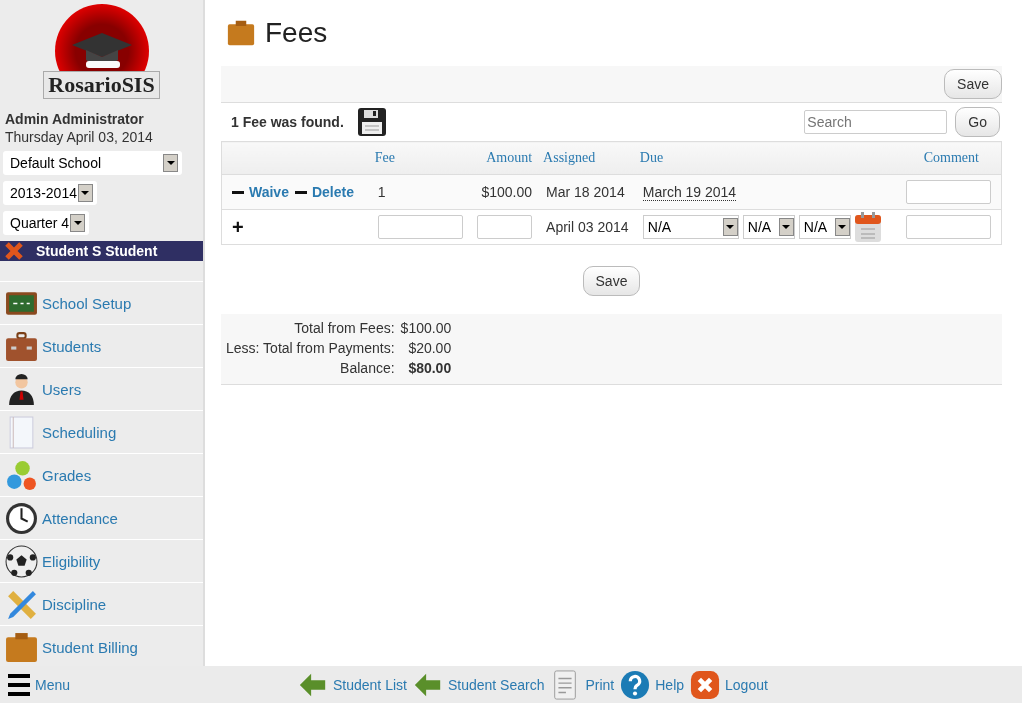  Describe the element at coordinates (101, 561) in the screenshot. I see `menu-item: Eligibility` at that location.